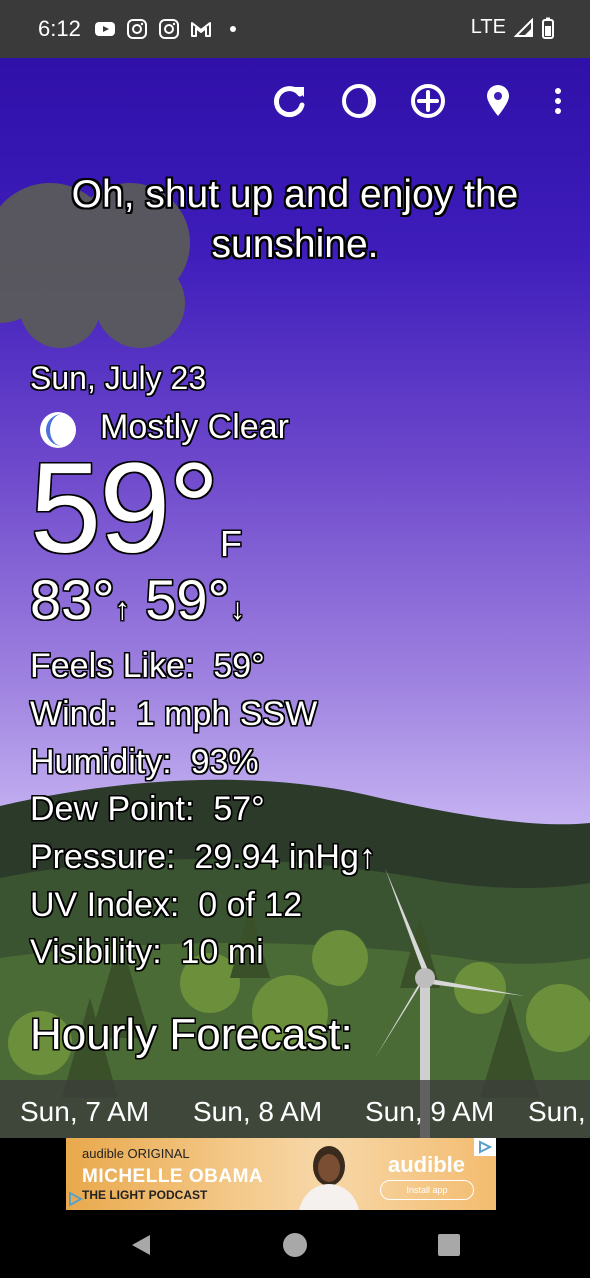 This screenshot has height=1278, width=590. I want to click on ad-person-image, so click(329, 1178).